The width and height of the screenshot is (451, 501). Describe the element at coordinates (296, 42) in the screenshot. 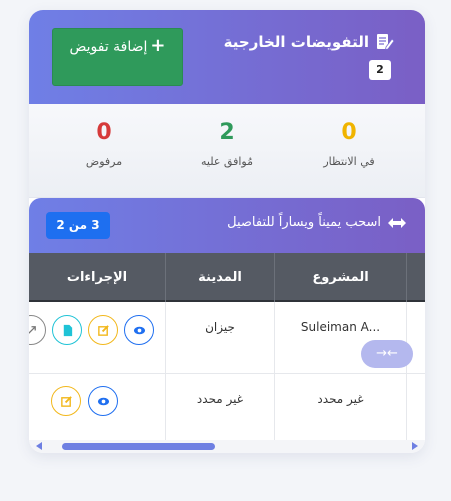

I see `title-text: التفويضات الخارجية` at that location.